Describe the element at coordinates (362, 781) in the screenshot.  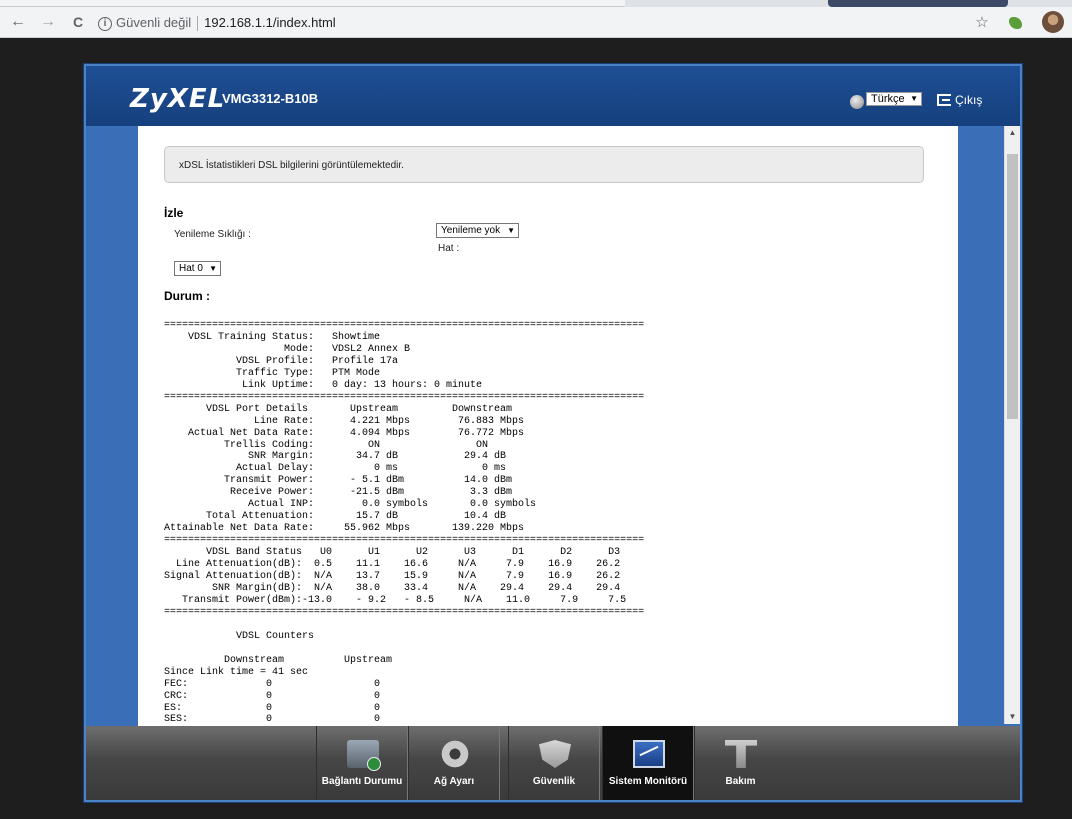
I see `nav-label: Bağlantı Durumu` at that location.